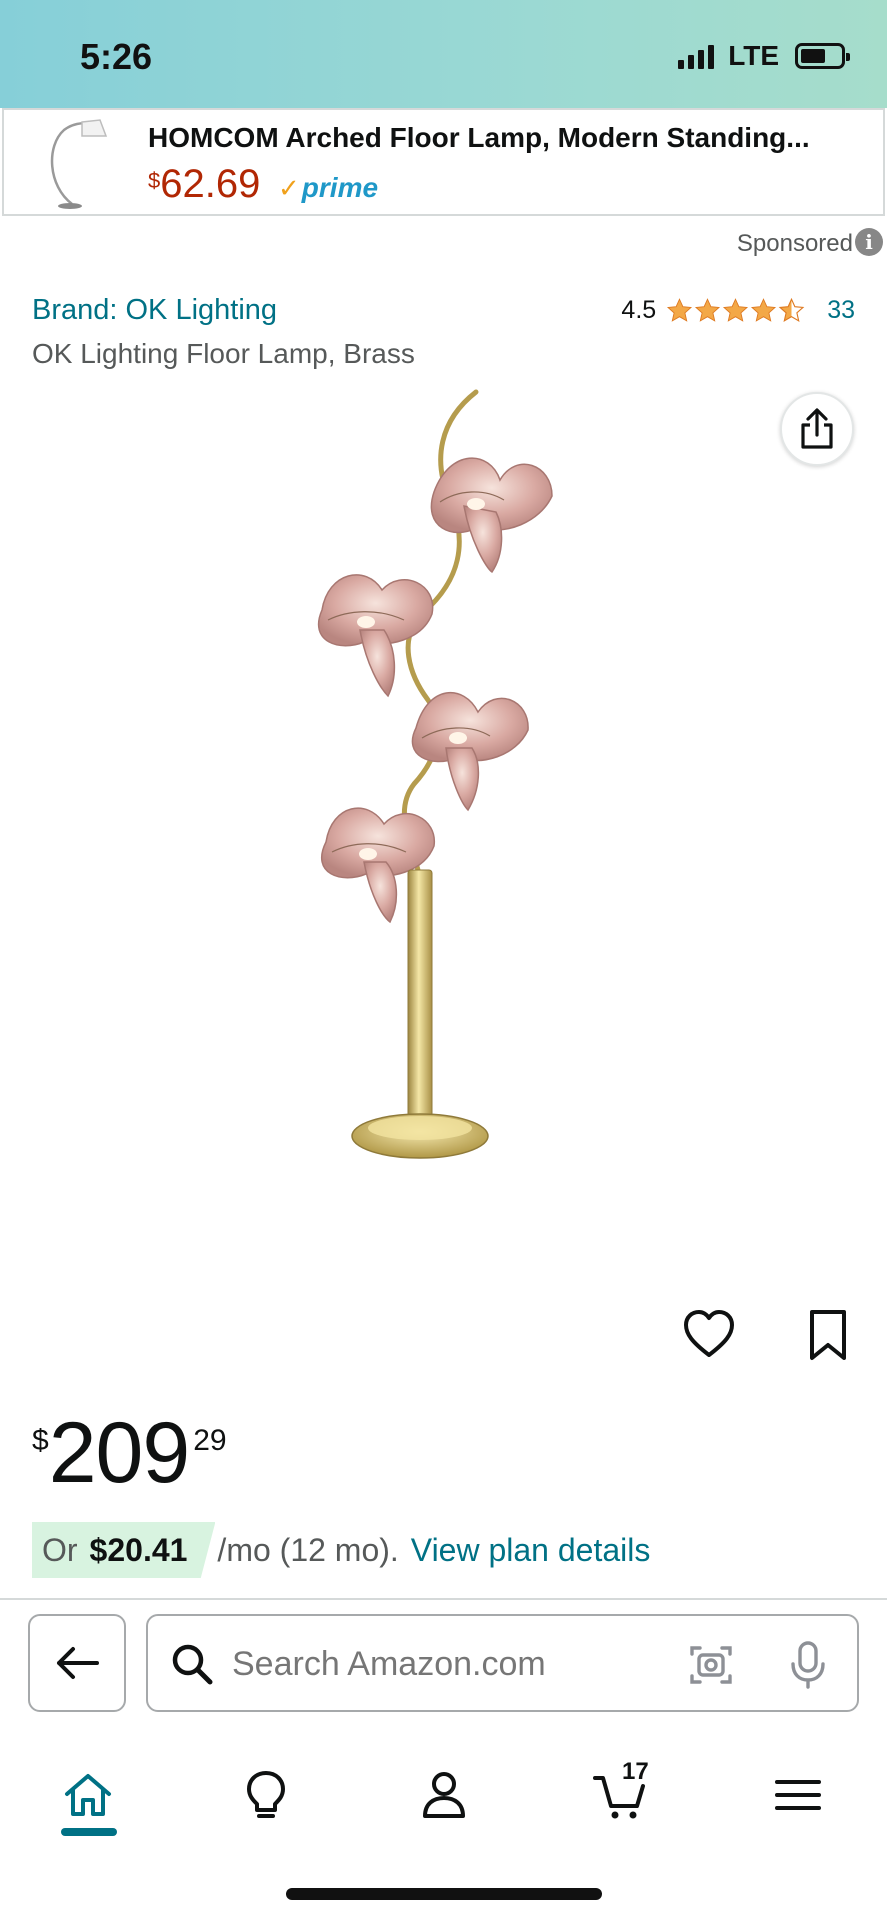 The width and height of the screenshot is (887, 1920). I want to click on ad-price: $ 62.69, so click(204, 184).